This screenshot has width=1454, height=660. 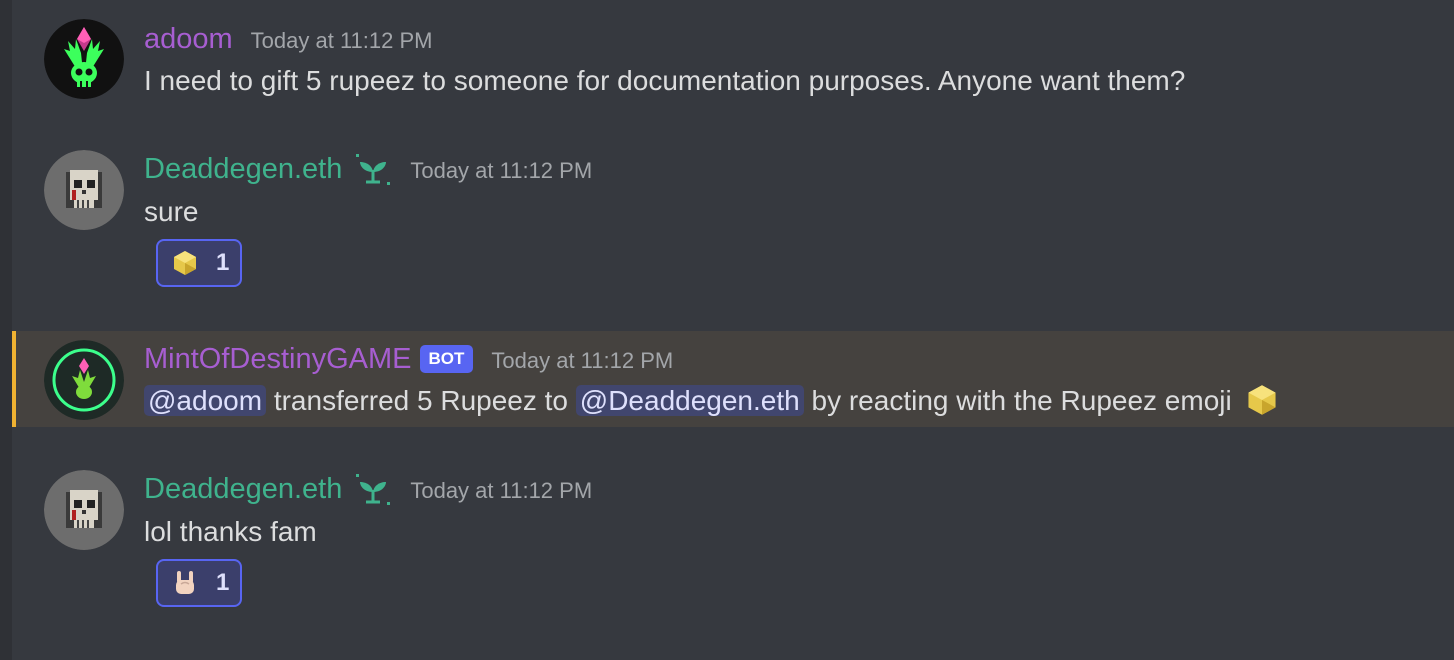 I want to click on skull-wings-avatar-icon, so click(x=84, y=59).